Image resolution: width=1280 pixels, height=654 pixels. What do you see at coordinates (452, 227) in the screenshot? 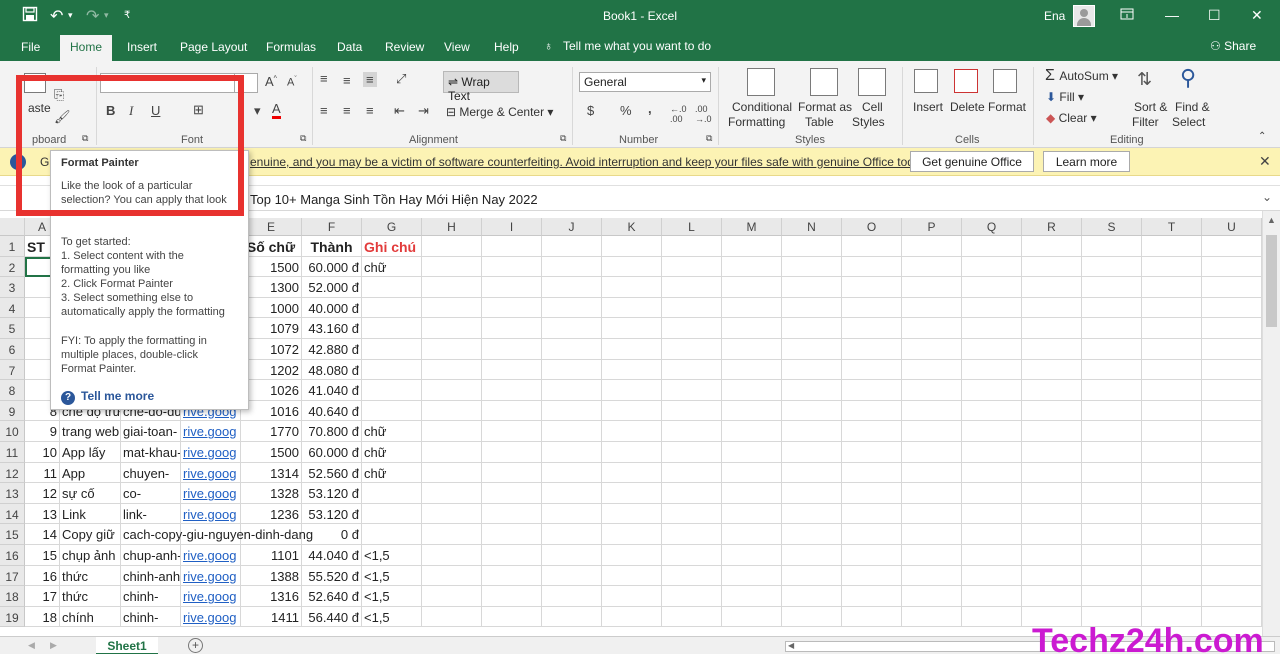
I see `column-header-h: H` at bounding box center [452, 227].